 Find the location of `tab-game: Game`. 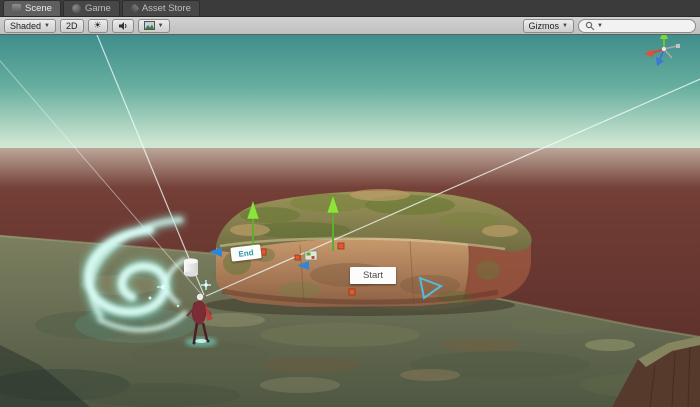

tab-game: Game is located at coordinates (91, 8).